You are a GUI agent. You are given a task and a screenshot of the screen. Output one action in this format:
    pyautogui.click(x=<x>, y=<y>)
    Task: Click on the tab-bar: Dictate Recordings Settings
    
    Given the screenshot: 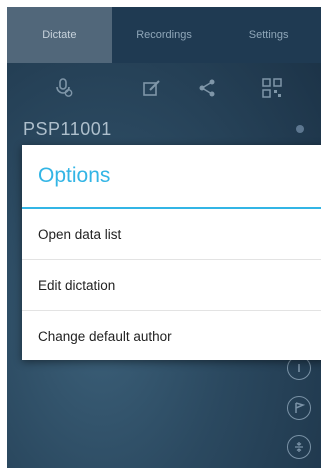 What is the action you would take?
    pyautogui.click(x=164, y=35)
    